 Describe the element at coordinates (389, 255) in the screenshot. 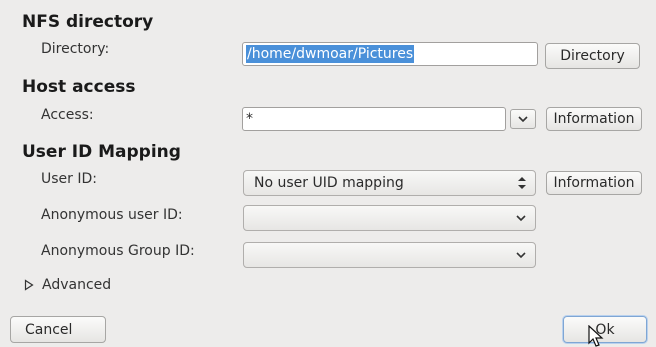

I see `anonymous-group-id-select` at that location.